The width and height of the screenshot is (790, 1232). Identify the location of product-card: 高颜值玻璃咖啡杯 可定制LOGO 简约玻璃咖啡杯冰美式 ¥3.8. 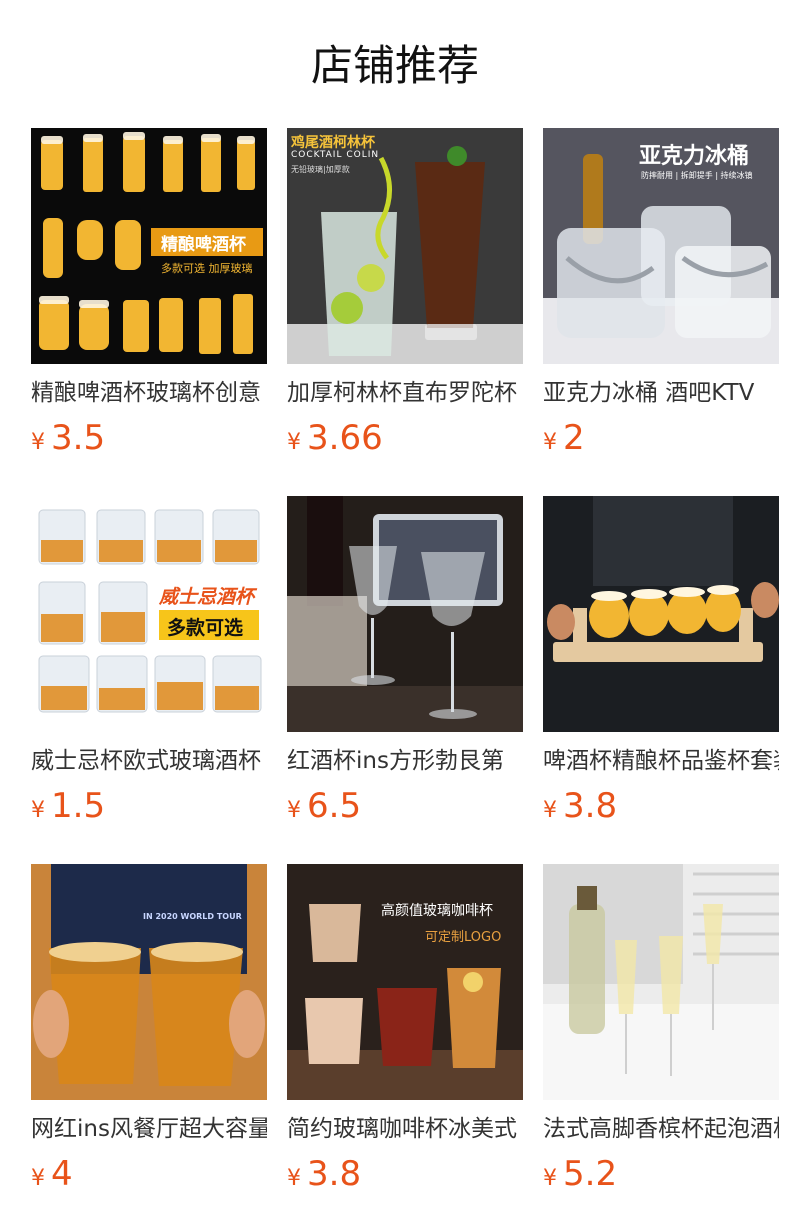
(405, 1032).